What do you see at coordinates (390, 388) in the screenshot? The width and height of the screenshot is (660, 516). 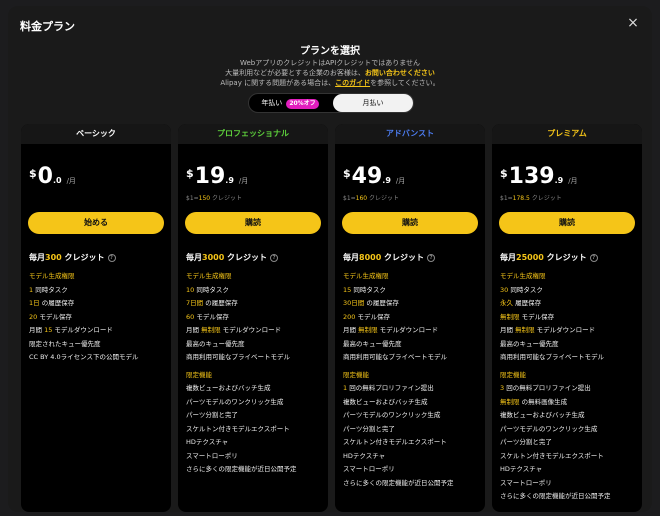 I see `feature-text: 回の無料プロリファイン提出` at bounding box center [390, 388].